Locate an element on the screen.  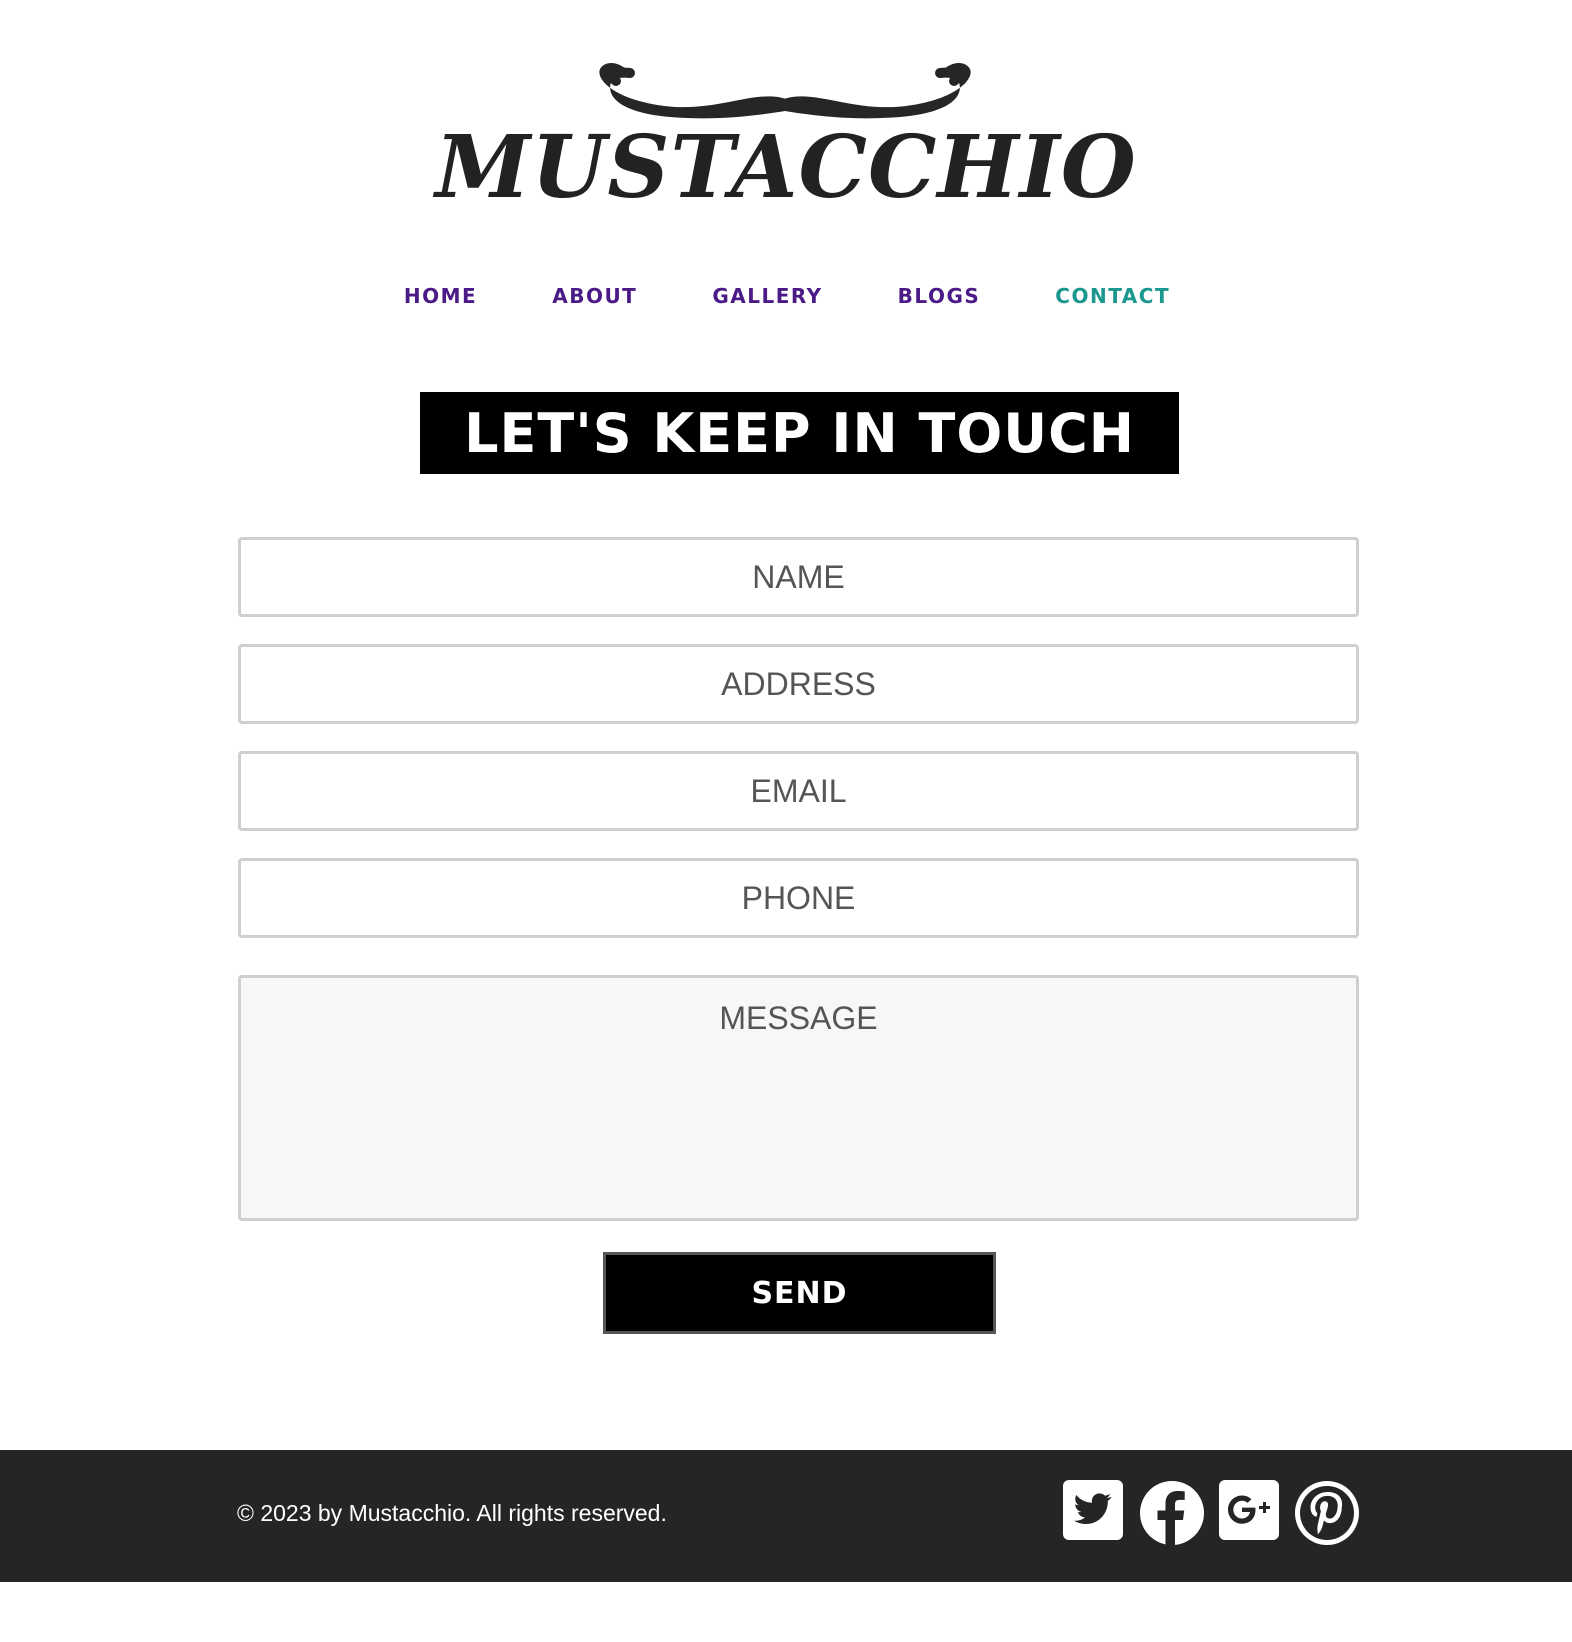
google-plus-icon is located at coordinates (1252, 1513).